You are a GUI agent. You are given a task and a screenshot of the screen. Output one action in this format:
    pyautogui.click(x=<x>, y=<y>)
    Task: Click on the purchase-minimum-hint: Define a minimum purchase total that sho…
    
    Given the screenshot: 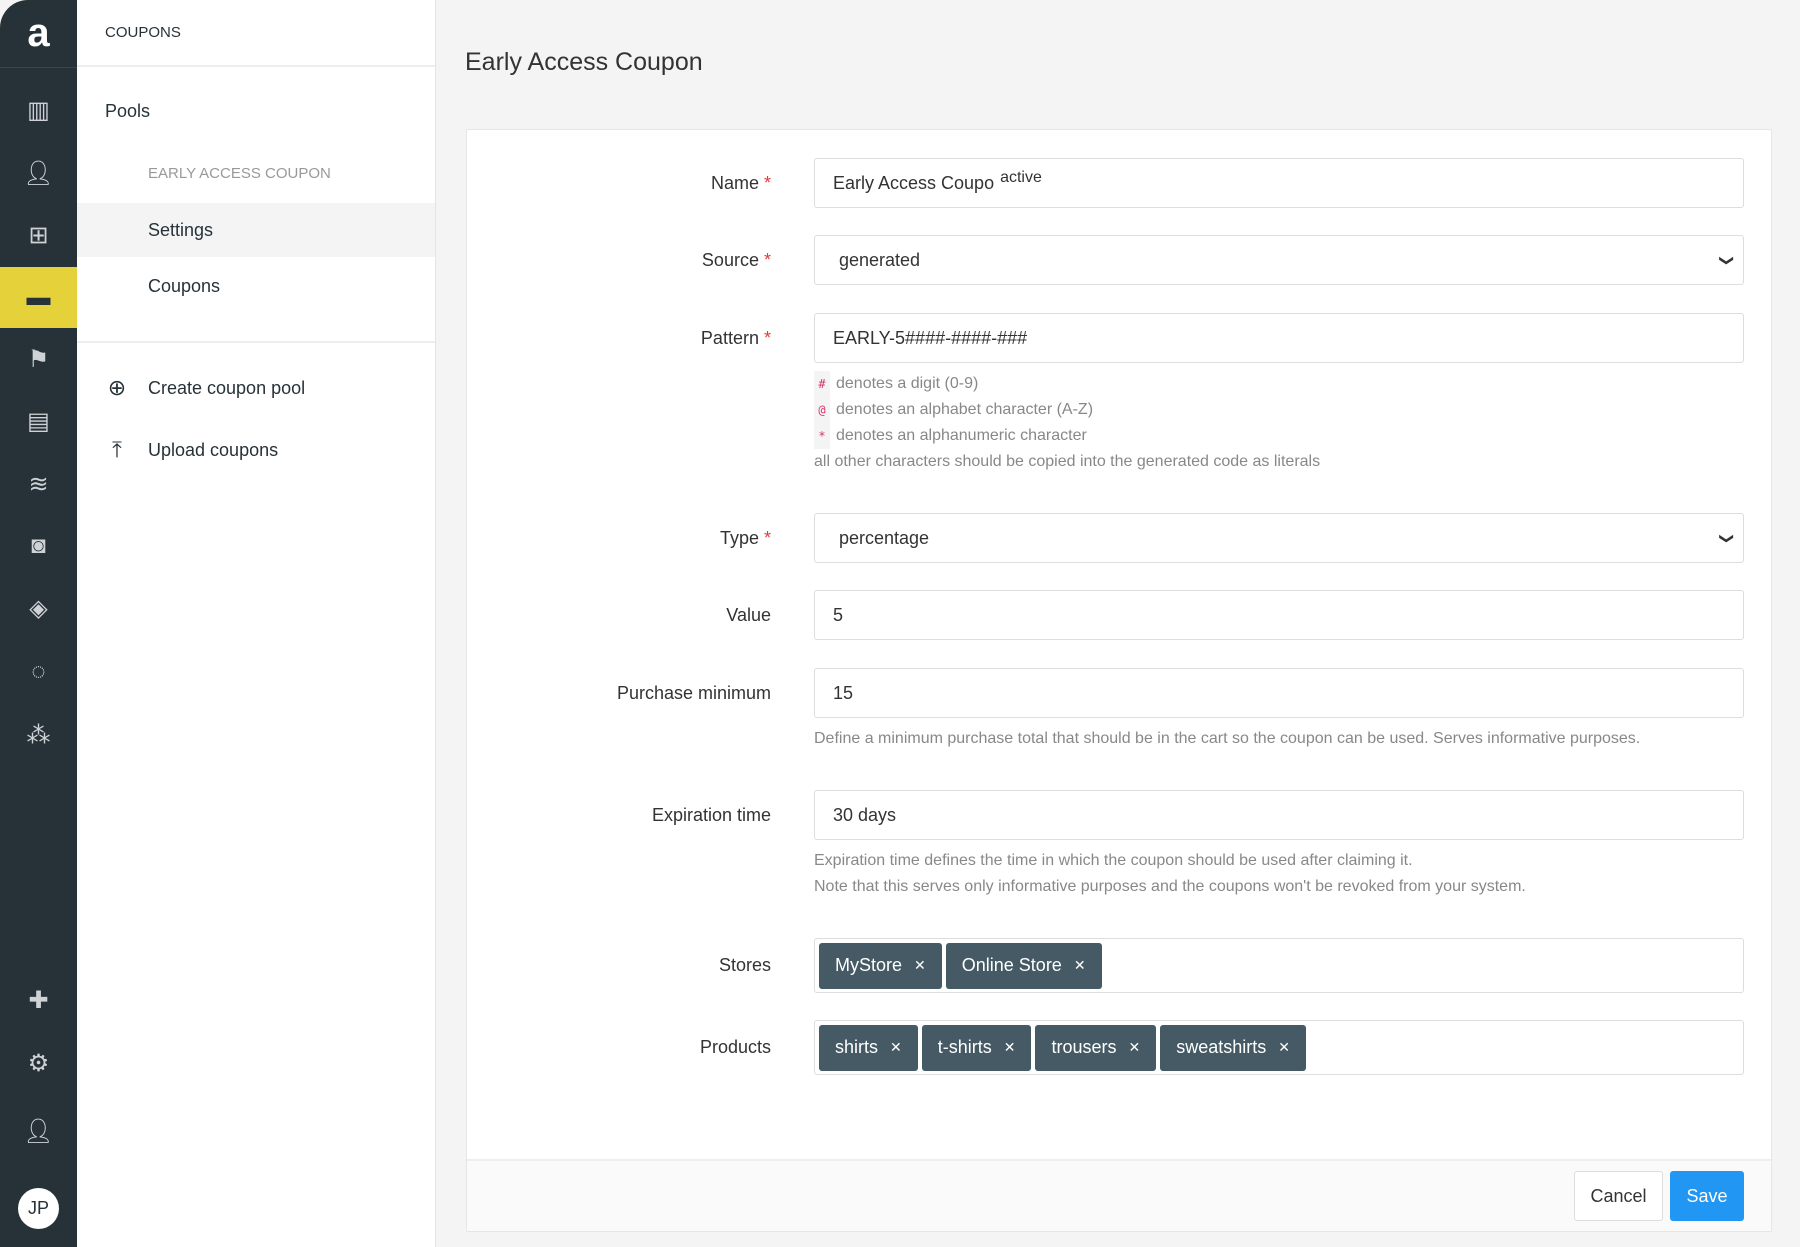 What is the action you would take?
    pyautogui.click(x=1227, y=738)
    